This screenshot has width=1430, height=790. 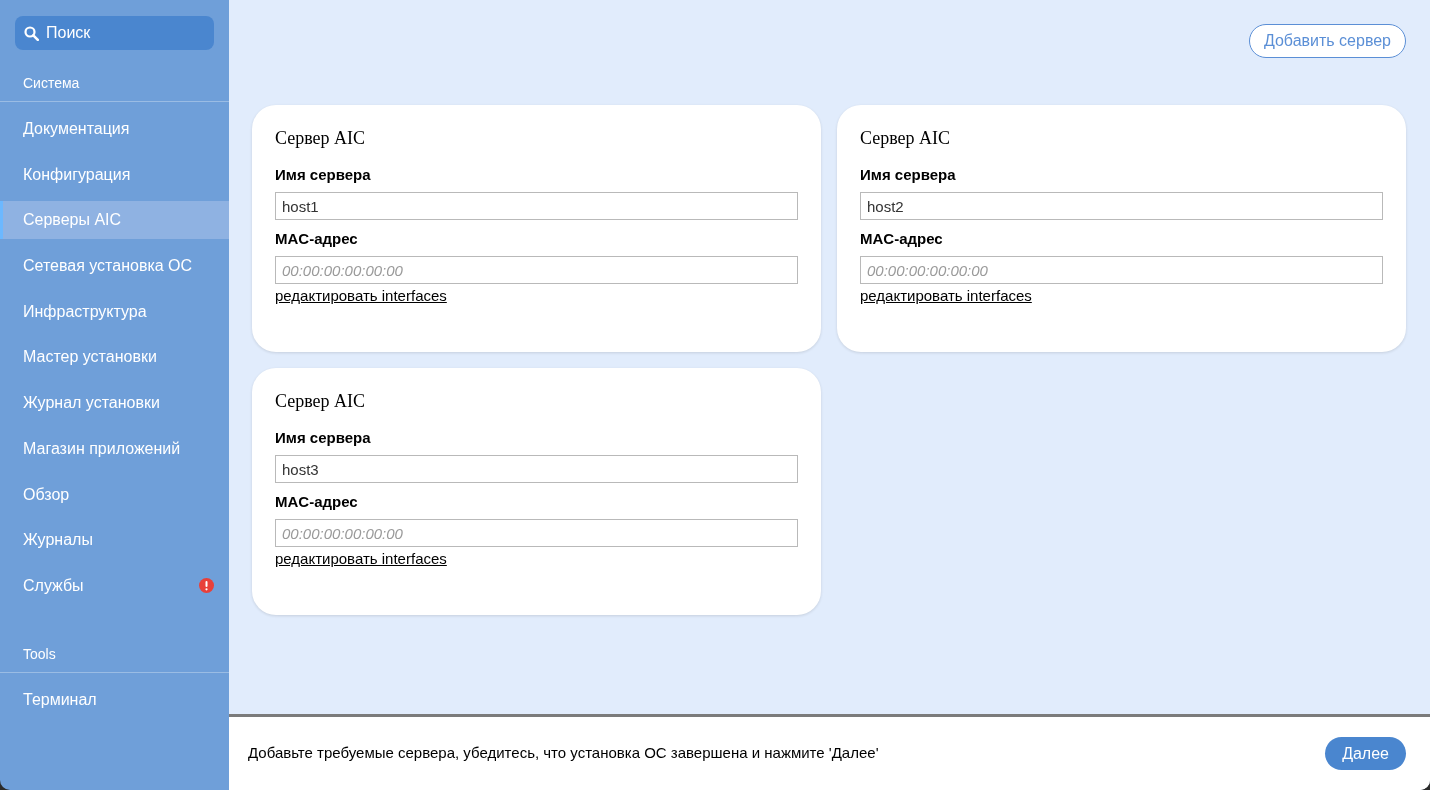 I want to click on sidebar-item: Терминал, so click(x=114, y=699).